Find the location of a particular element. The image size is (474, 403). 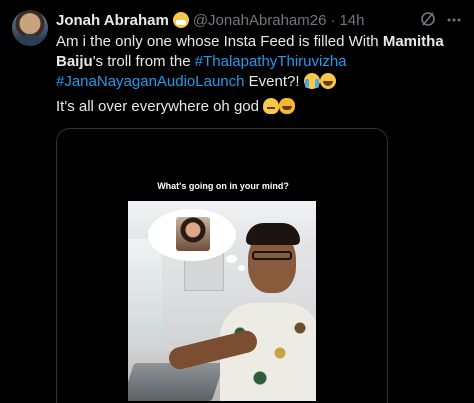

video-caption: What's going on in your mind? is located at coordinates (223, 186).